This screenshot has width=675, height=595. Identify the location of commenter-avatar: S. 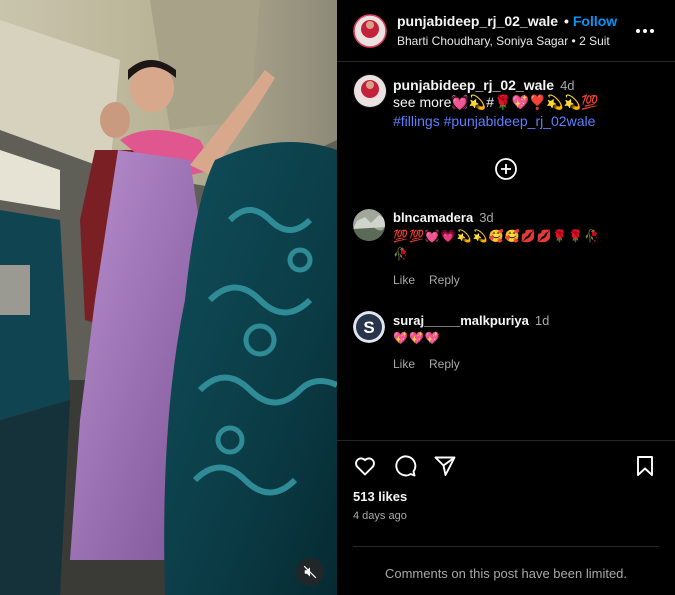
(369, 327).